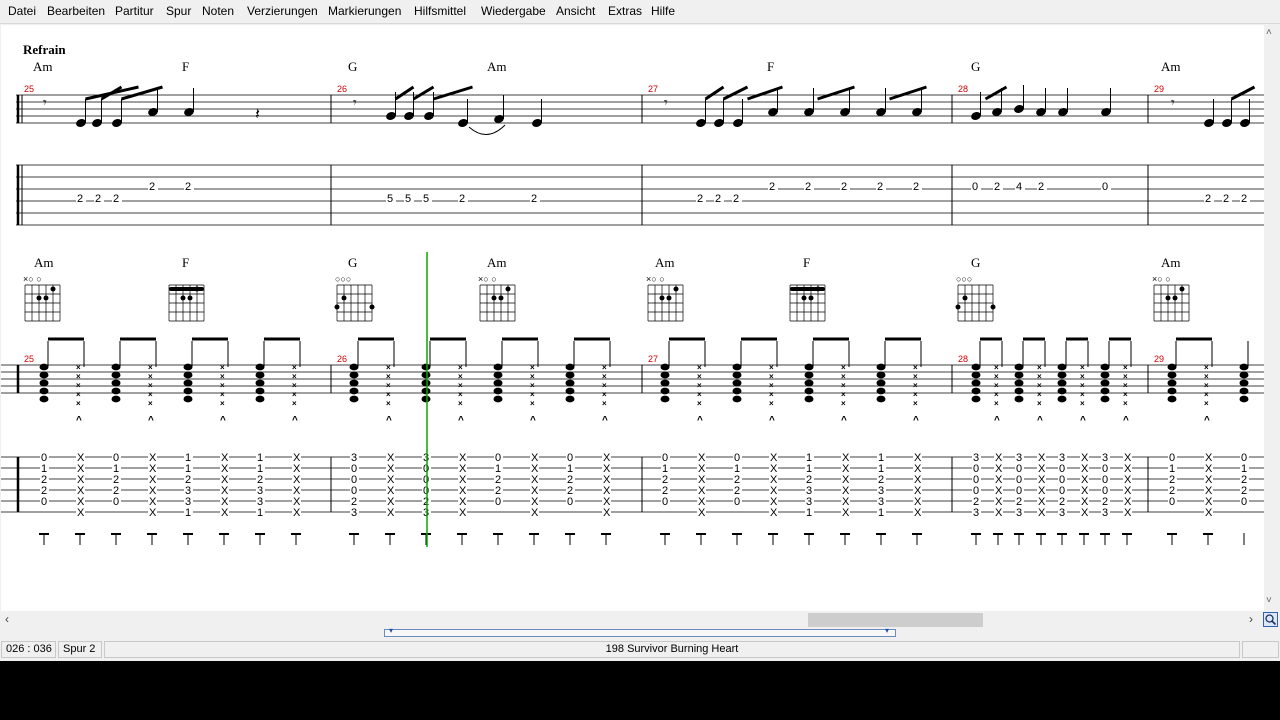 The image size is (1280, 720). What do you see at coordinates (653, 359) in the screenshot?
I see `bar-number: 27` at bounding box center [653, 359].